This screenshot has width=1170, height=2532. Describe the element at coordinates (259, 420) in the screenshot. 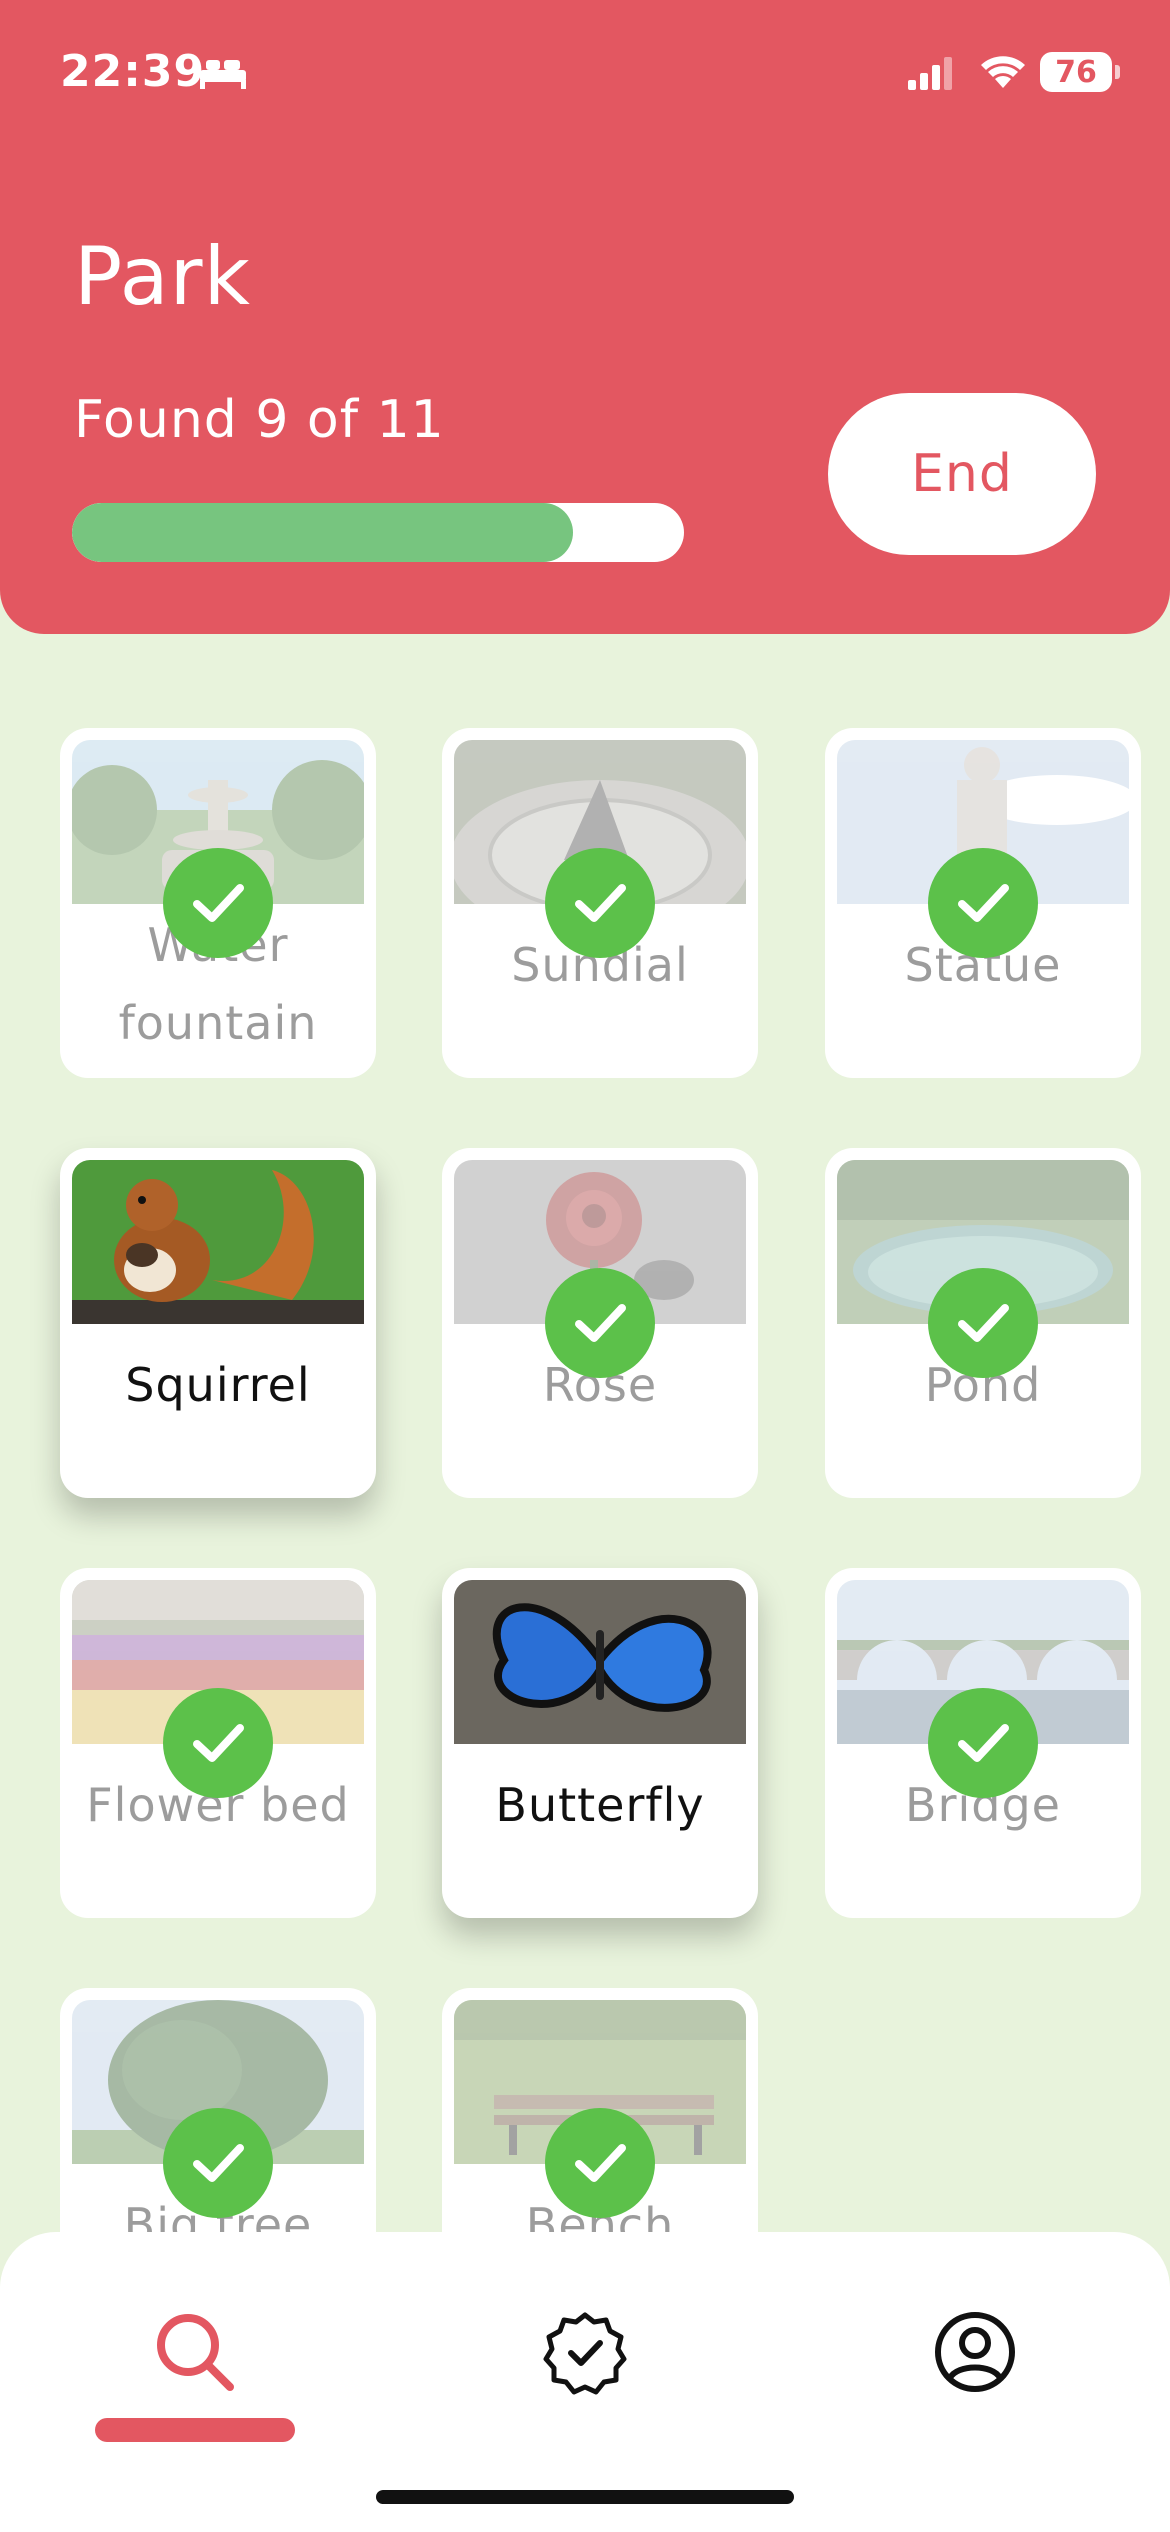

I see `progress-text: Found 9 of 11` at that location.